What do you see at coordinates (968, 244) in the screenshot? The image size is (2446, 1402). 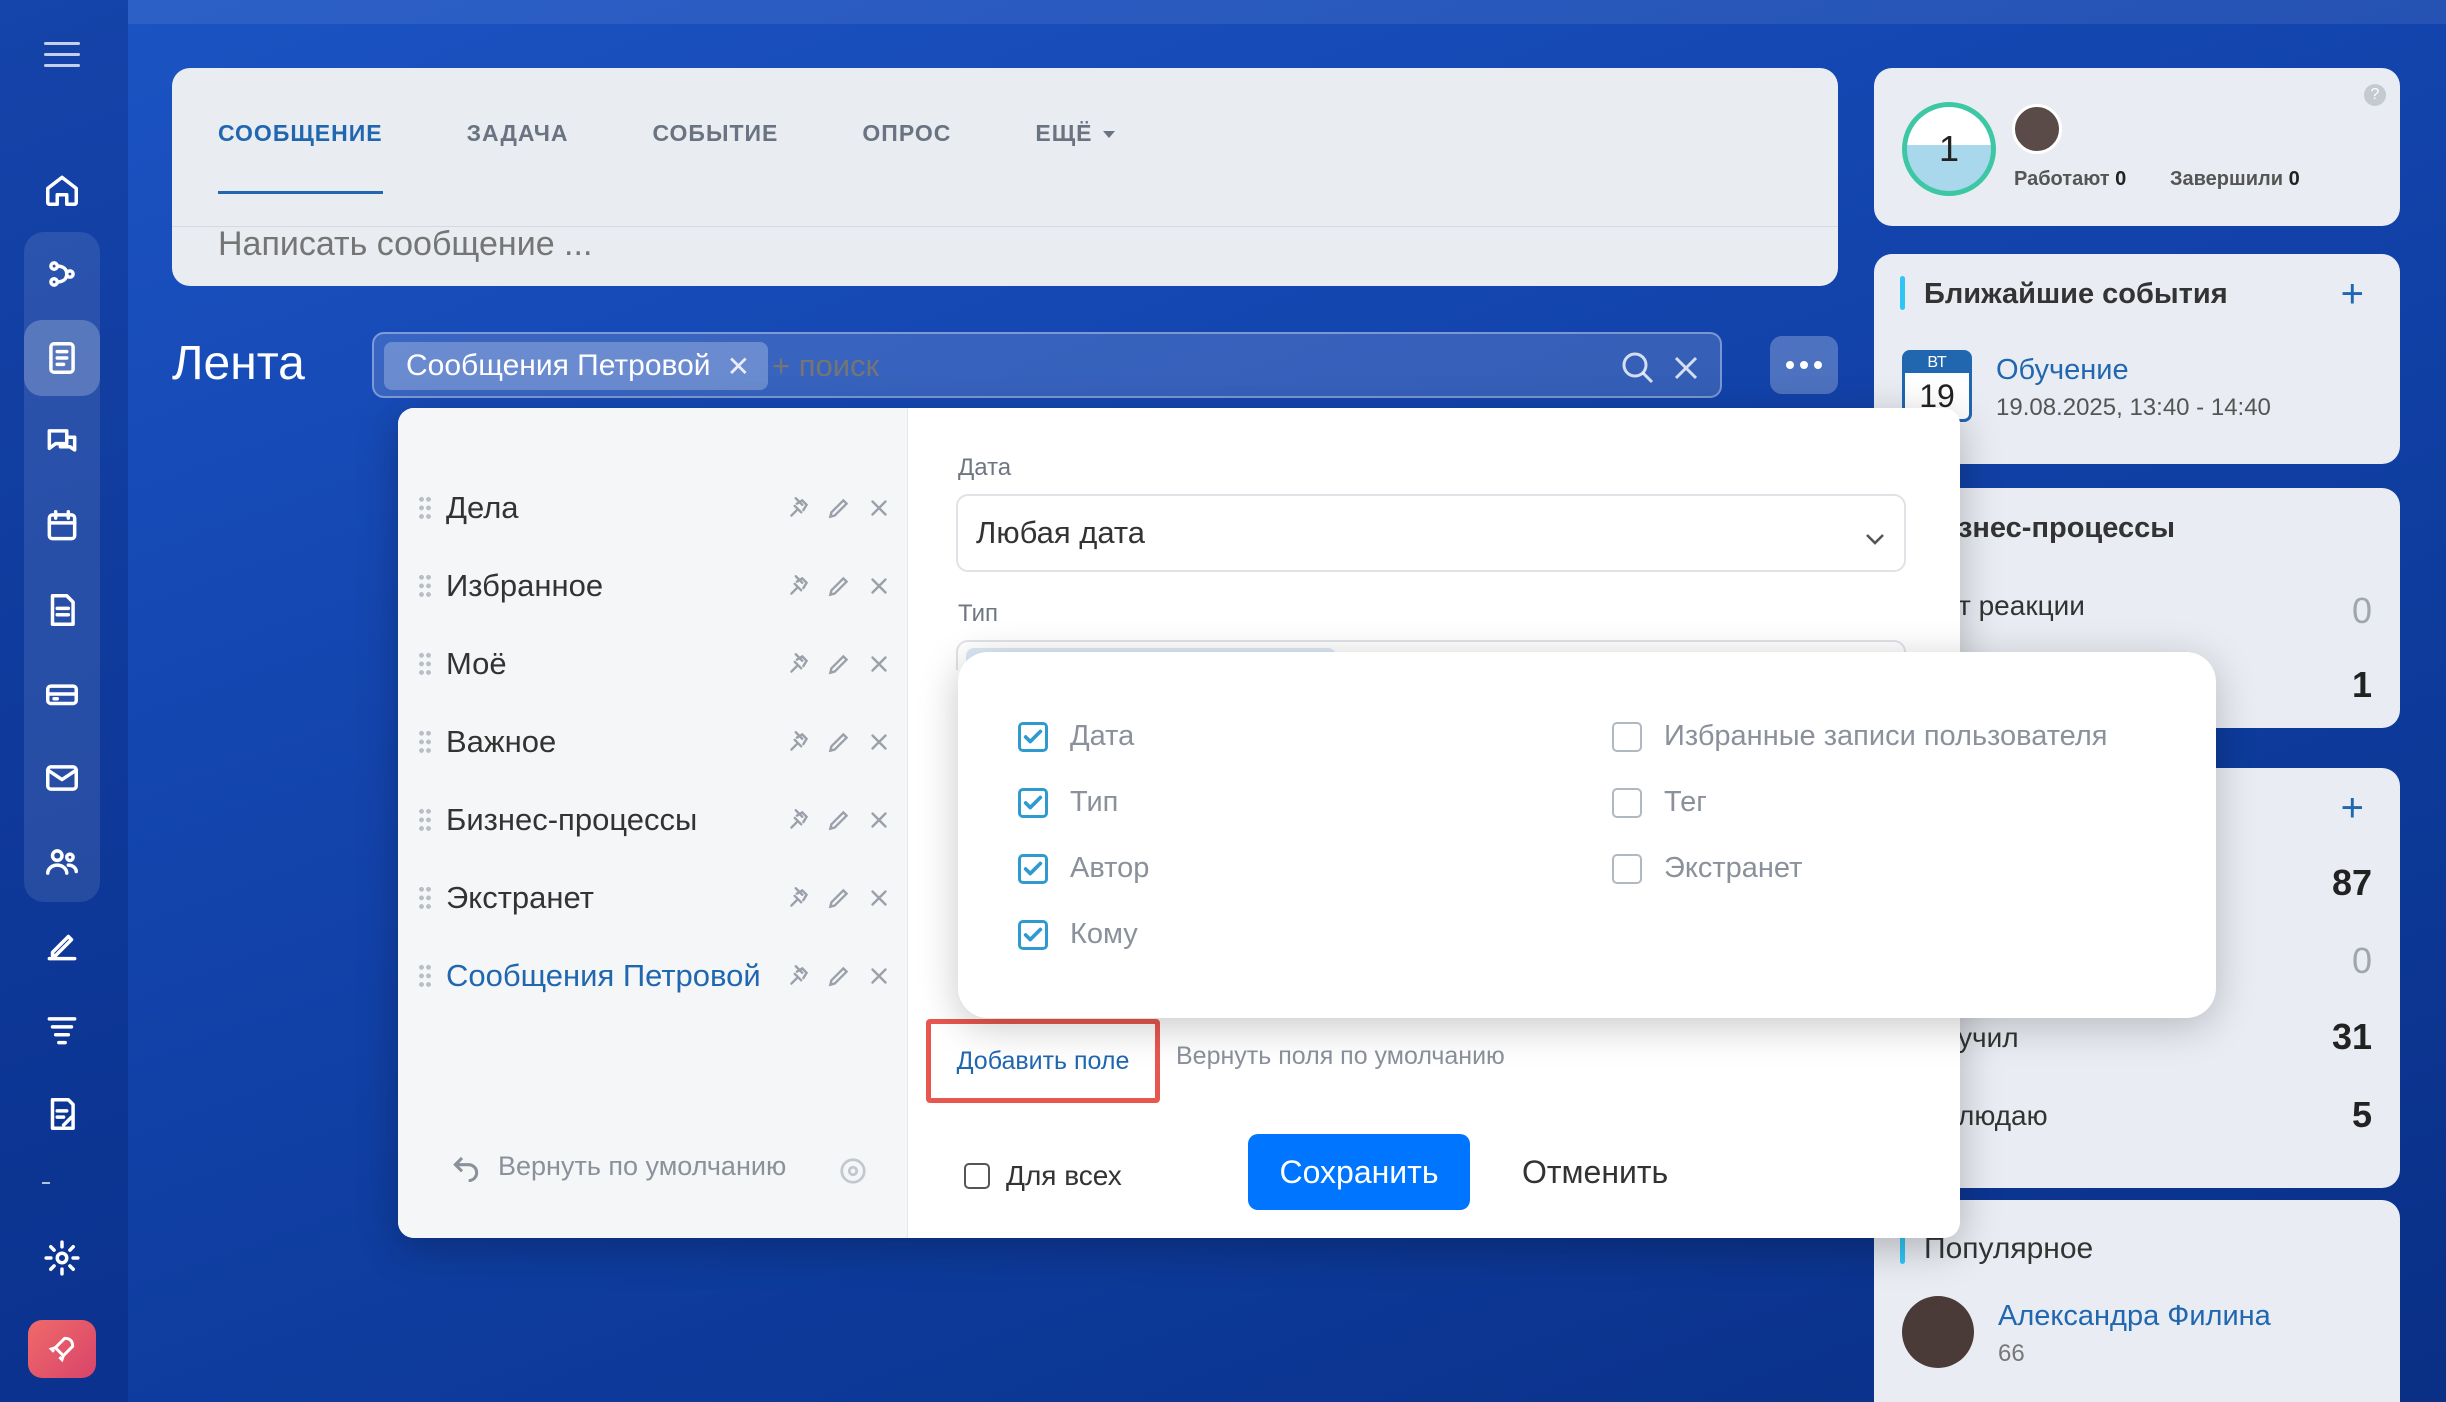 I see `message-input` at bounding box center [968, 244].